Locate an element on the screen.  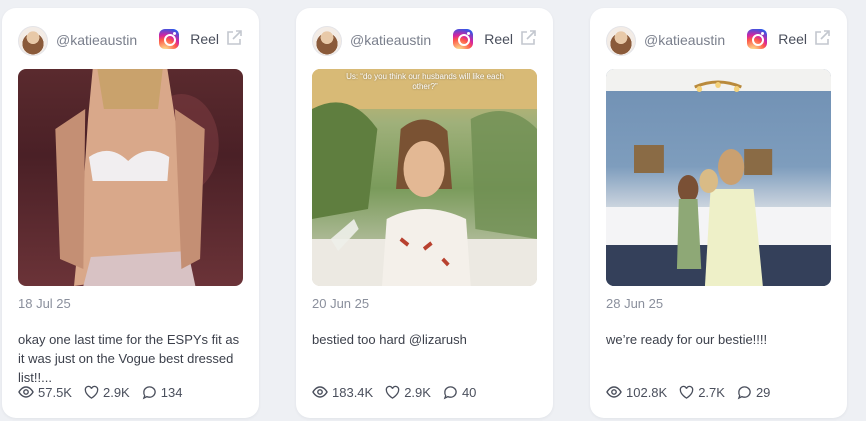
views-stat: 183.4K is located at coordinates (342, 392).